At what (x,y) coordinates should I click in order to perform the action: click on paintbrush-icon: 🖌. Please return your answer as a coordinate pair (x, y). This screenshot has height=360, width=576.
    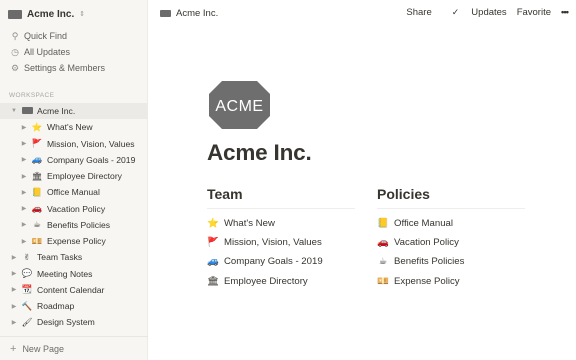
    Looking at the image, I should click on (27, 321).